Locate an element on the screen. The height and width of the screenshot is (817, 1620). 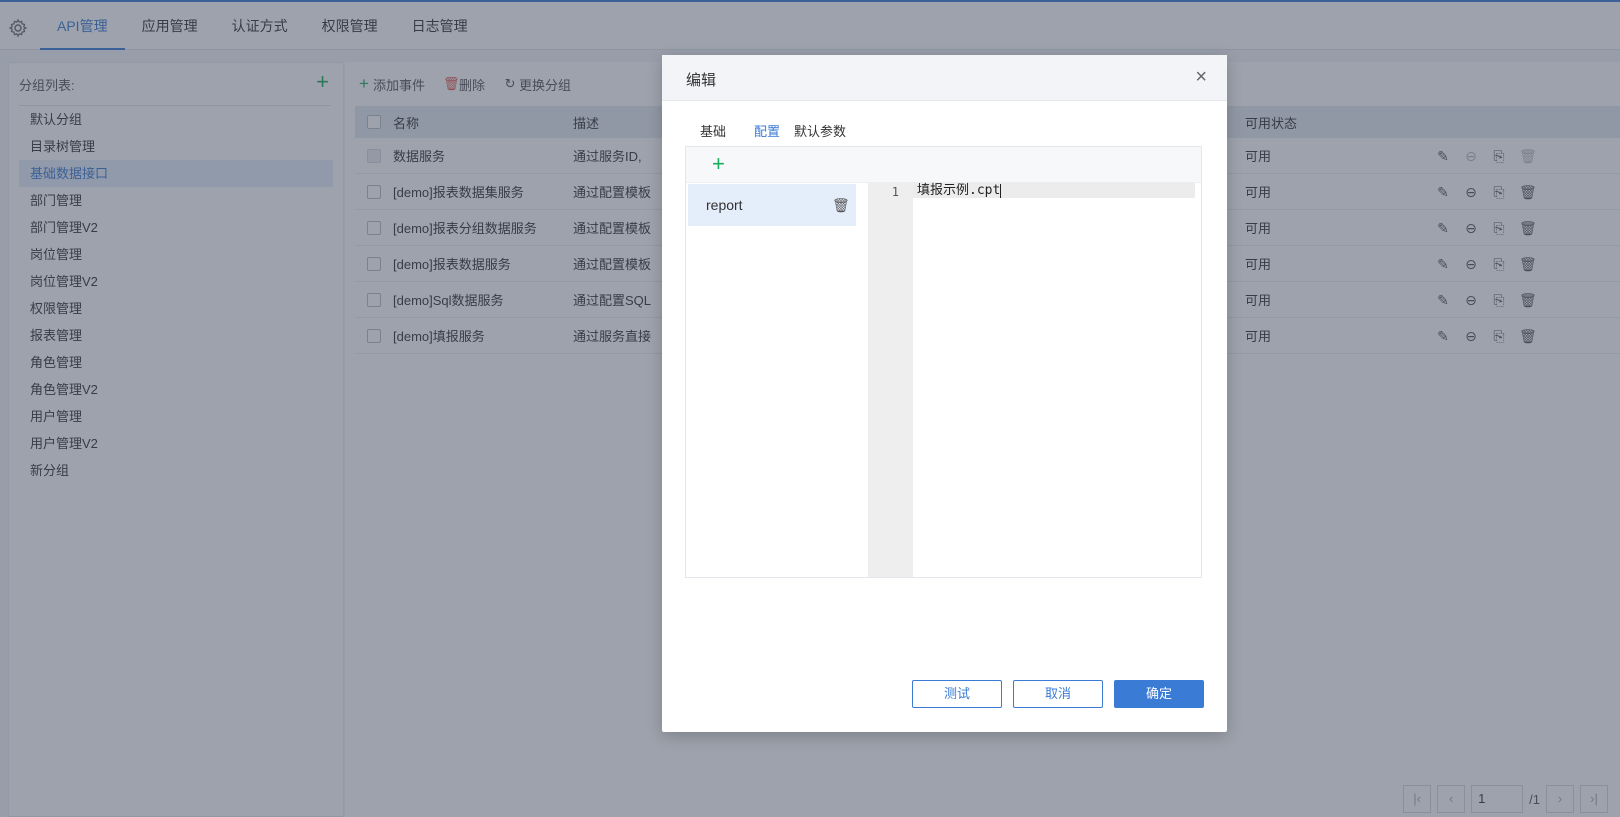
config-toolbar: + is located at coordinates (943, 165).